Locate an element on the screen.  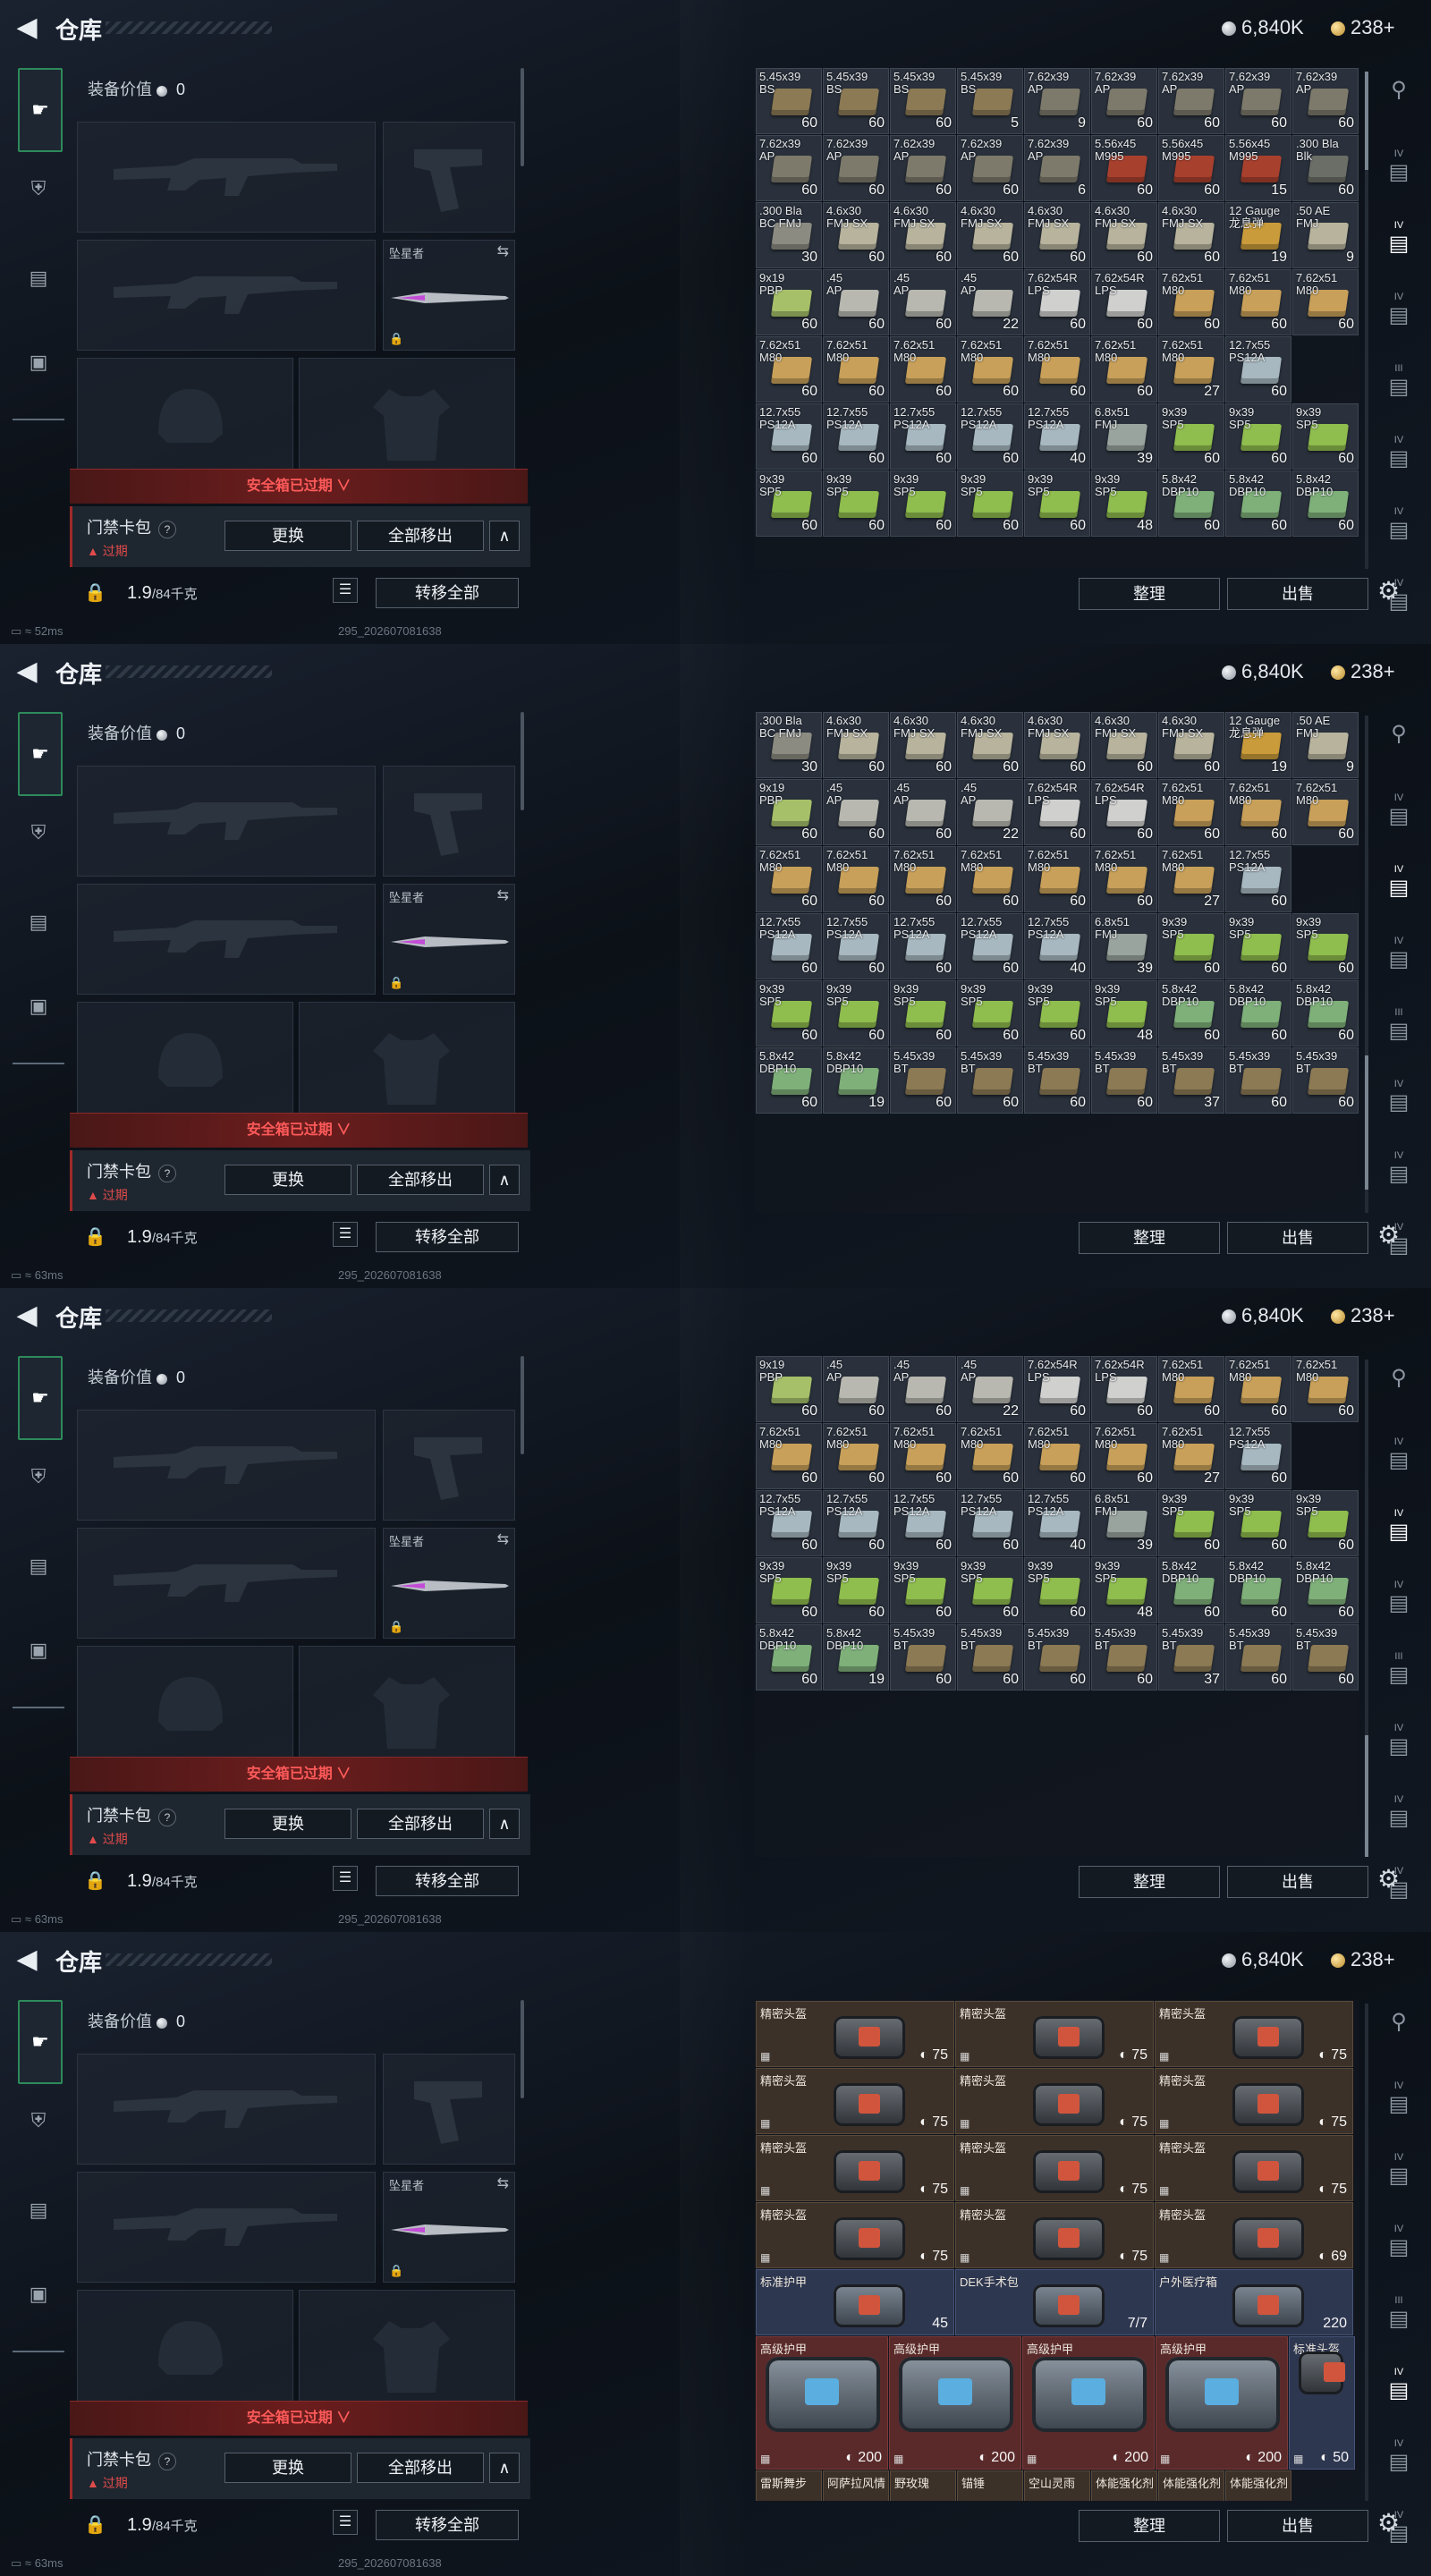
swap-arrows-icon: ⇆ is located at coordinates (503, 895).